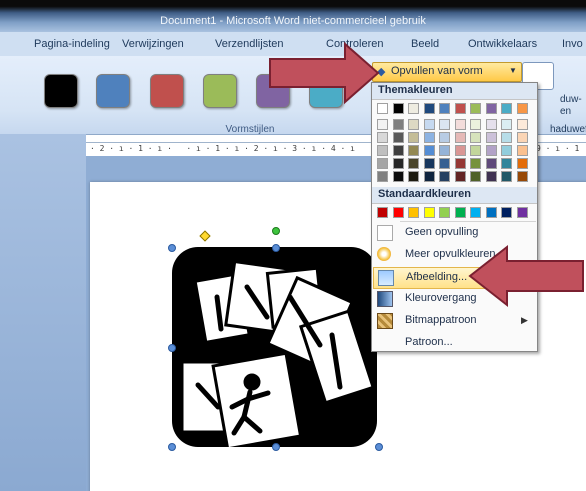 This screenshot has height=491, width=586. Describe the element at coordinates (354, 44) in the screenshot. I see `tab-controleren: Controleren` at that location.